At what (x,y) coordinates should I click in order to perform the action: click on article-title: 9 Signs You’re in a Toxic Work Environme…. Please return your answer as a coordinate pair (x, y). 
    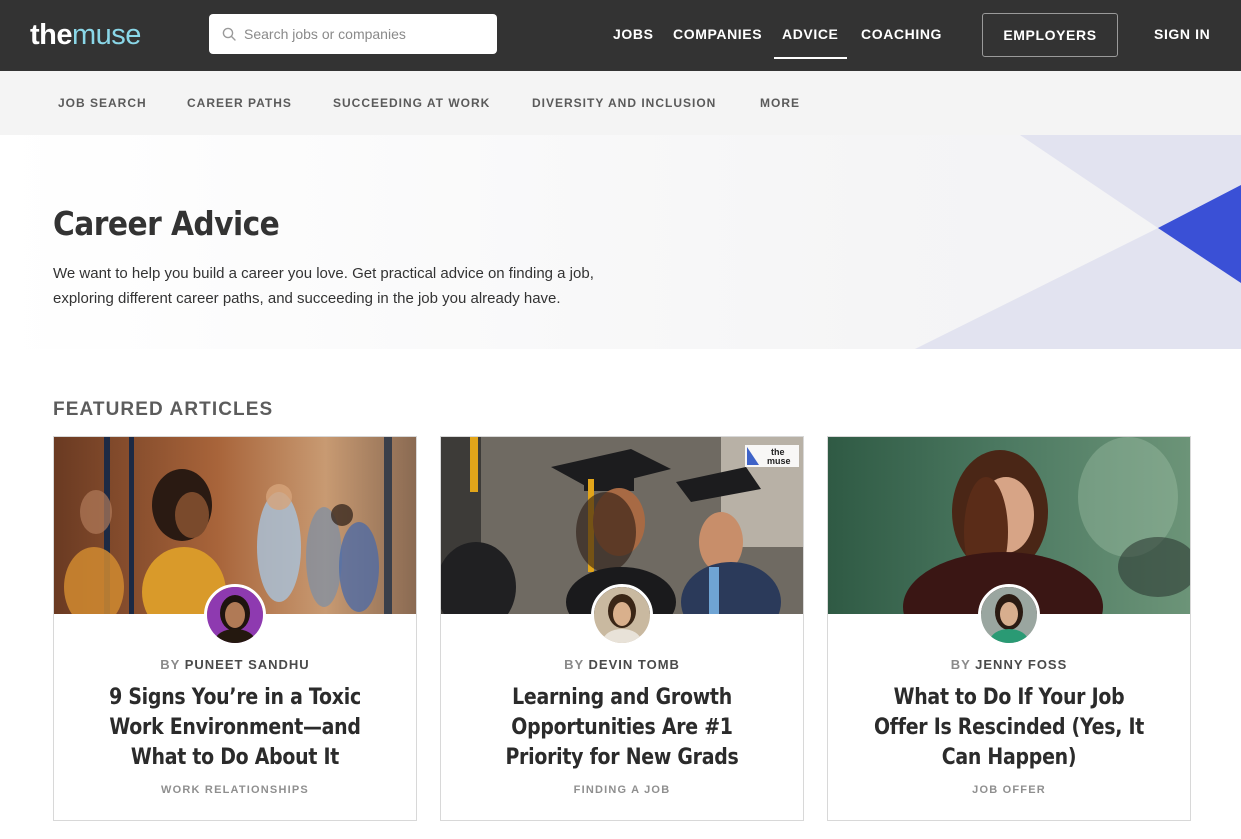
    Looking at the image, I should click on (235, 728).